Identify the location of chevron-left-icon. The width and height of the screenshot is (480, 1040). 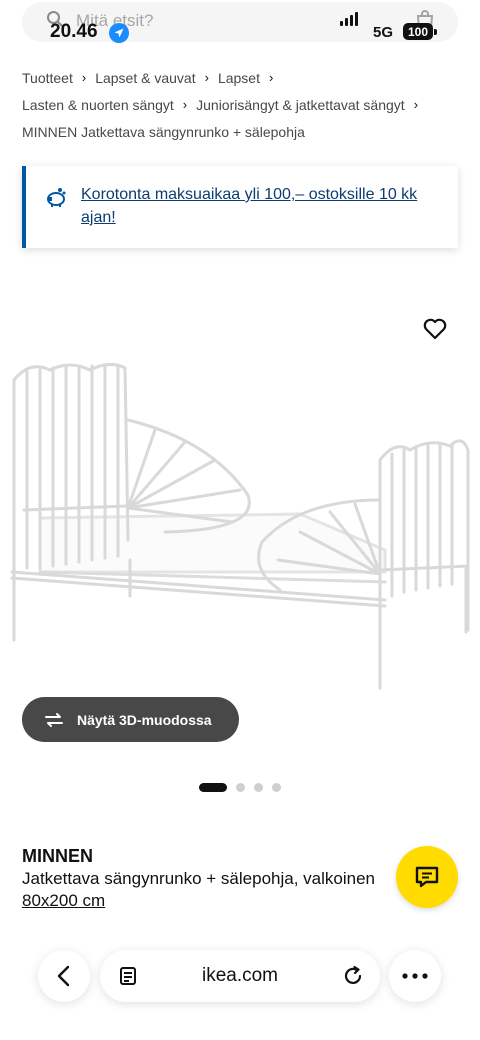
(63, 976).